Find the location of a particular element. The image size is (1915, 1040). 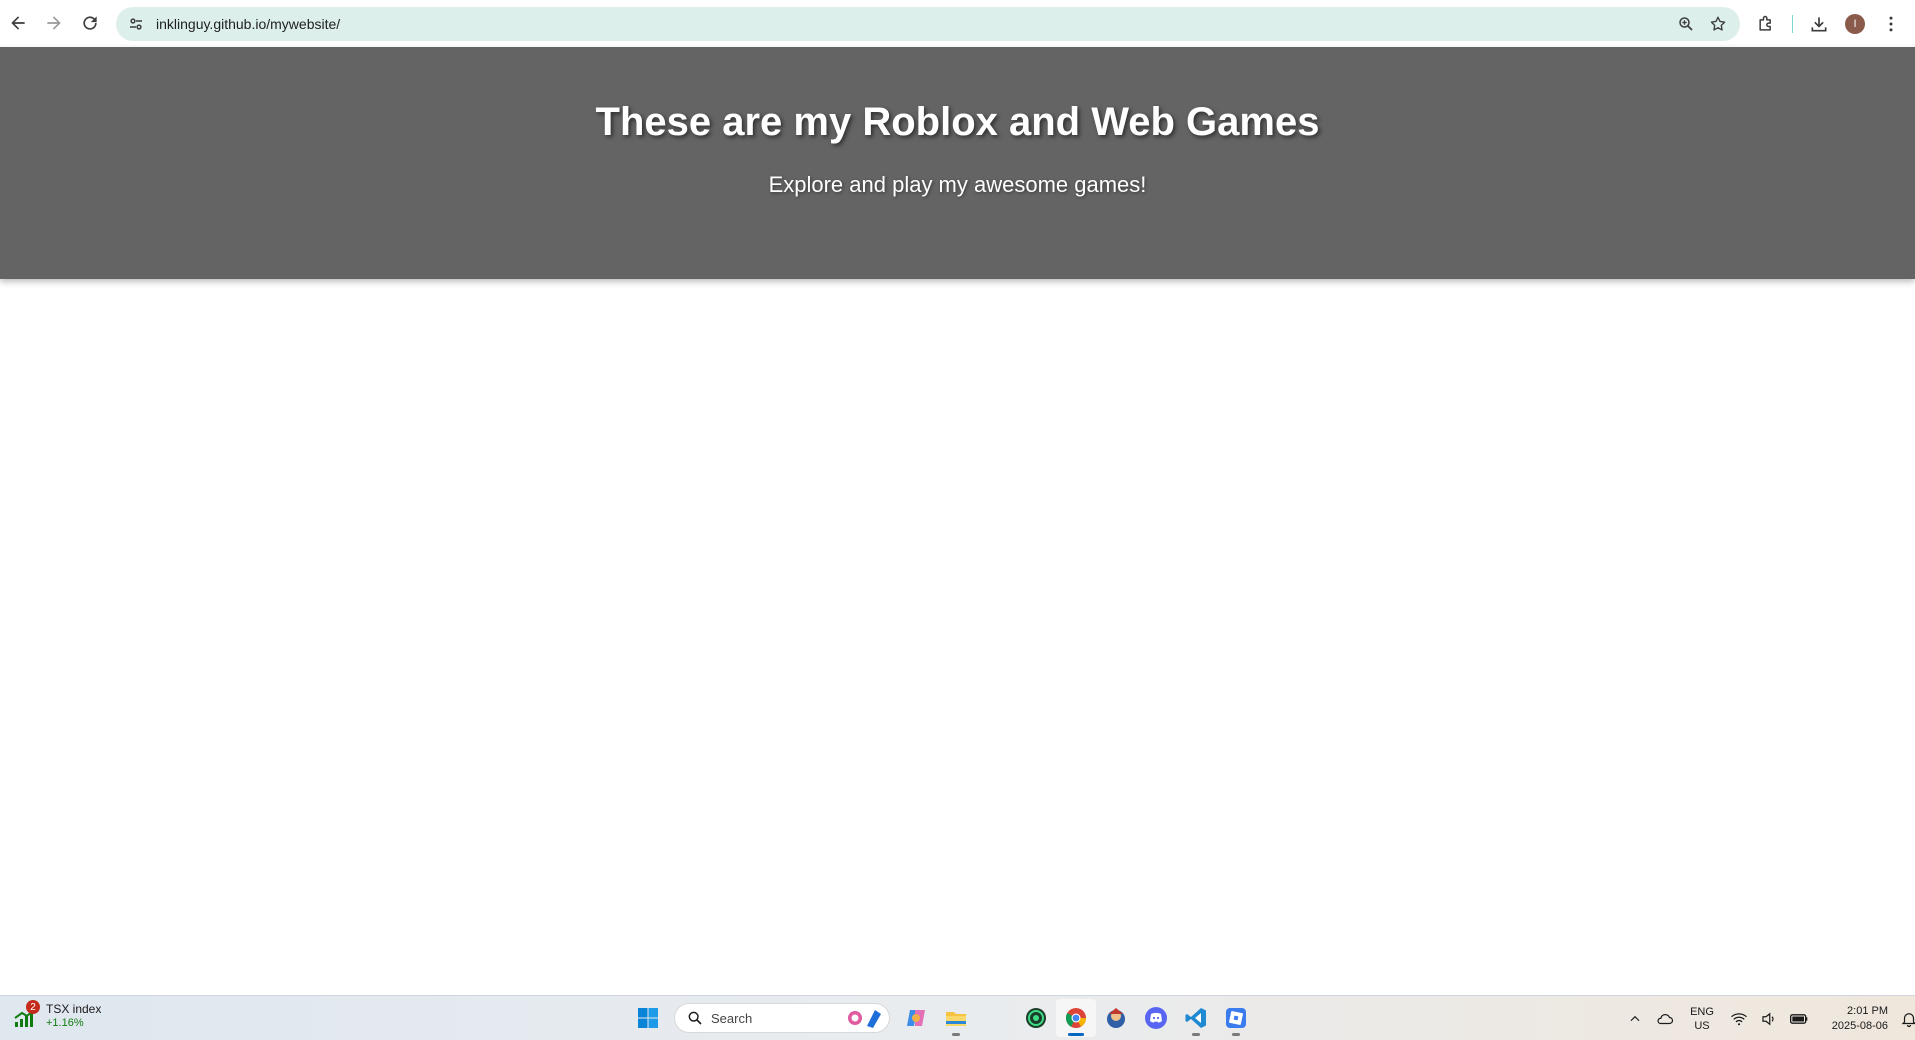

chrome-icon is located at coordinates (1076, 1018).